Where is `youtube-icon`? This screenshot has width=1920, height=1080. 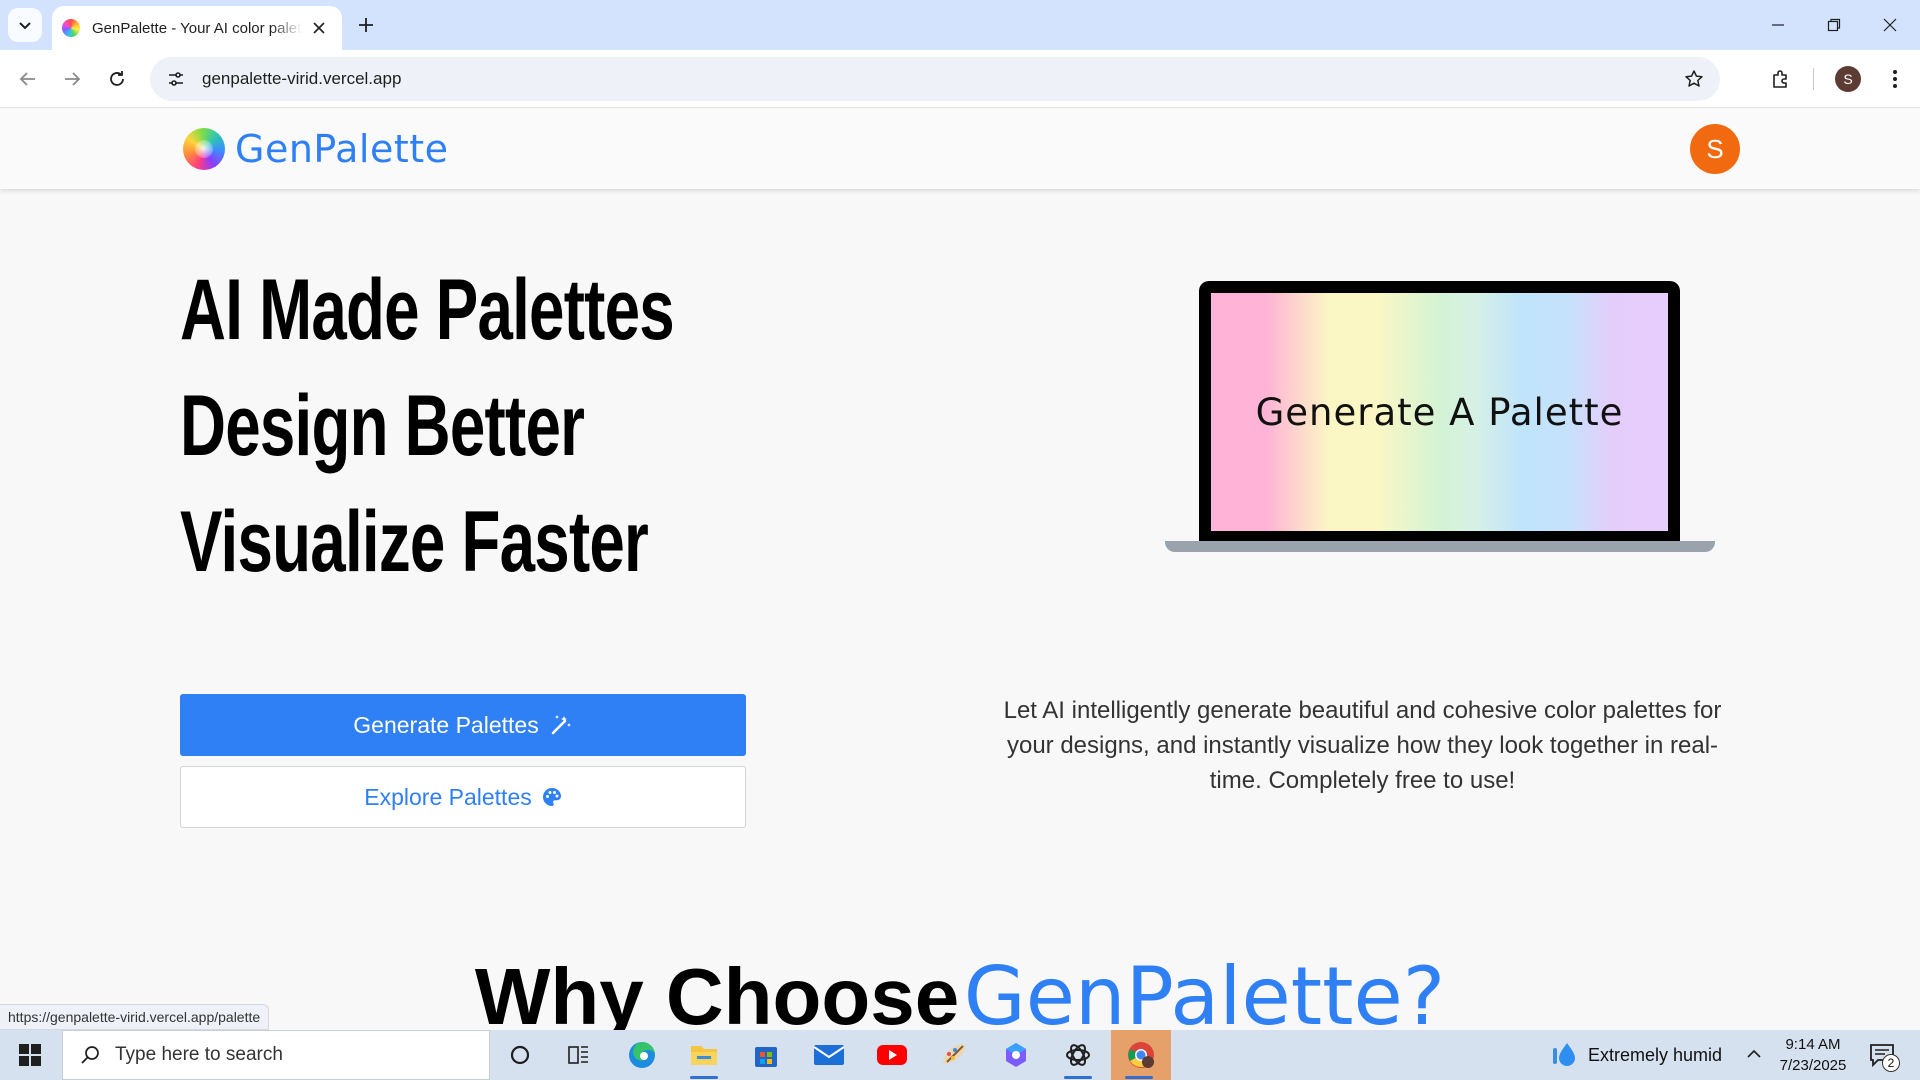
youtube-icon is located at coordinates (892, 1055).